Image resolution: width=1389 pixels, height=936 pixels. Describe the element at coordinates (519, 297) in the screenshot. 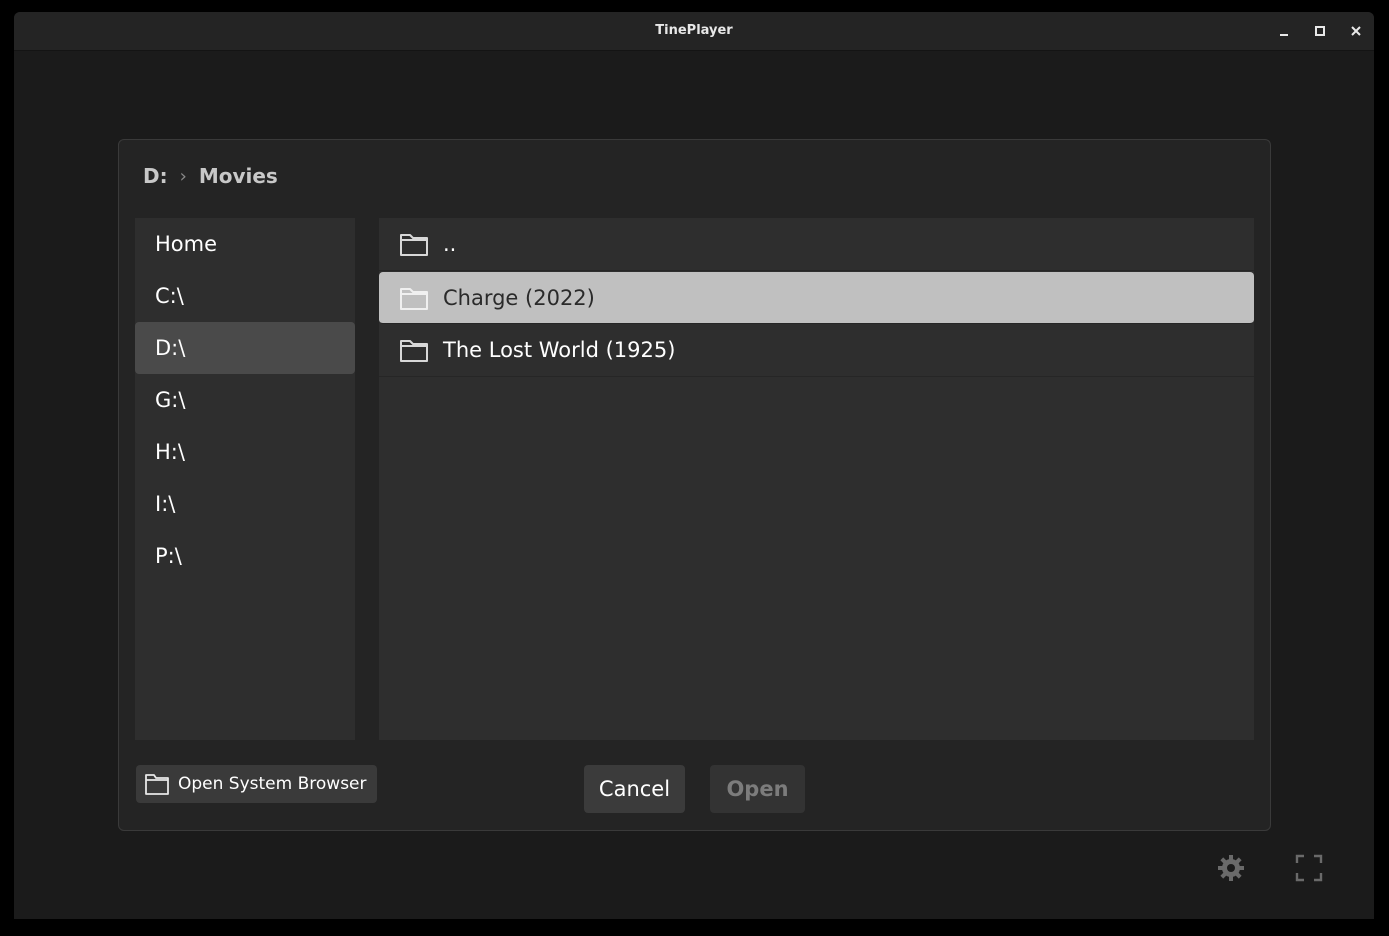

I see `file-name: Charge (2022)` at that location.